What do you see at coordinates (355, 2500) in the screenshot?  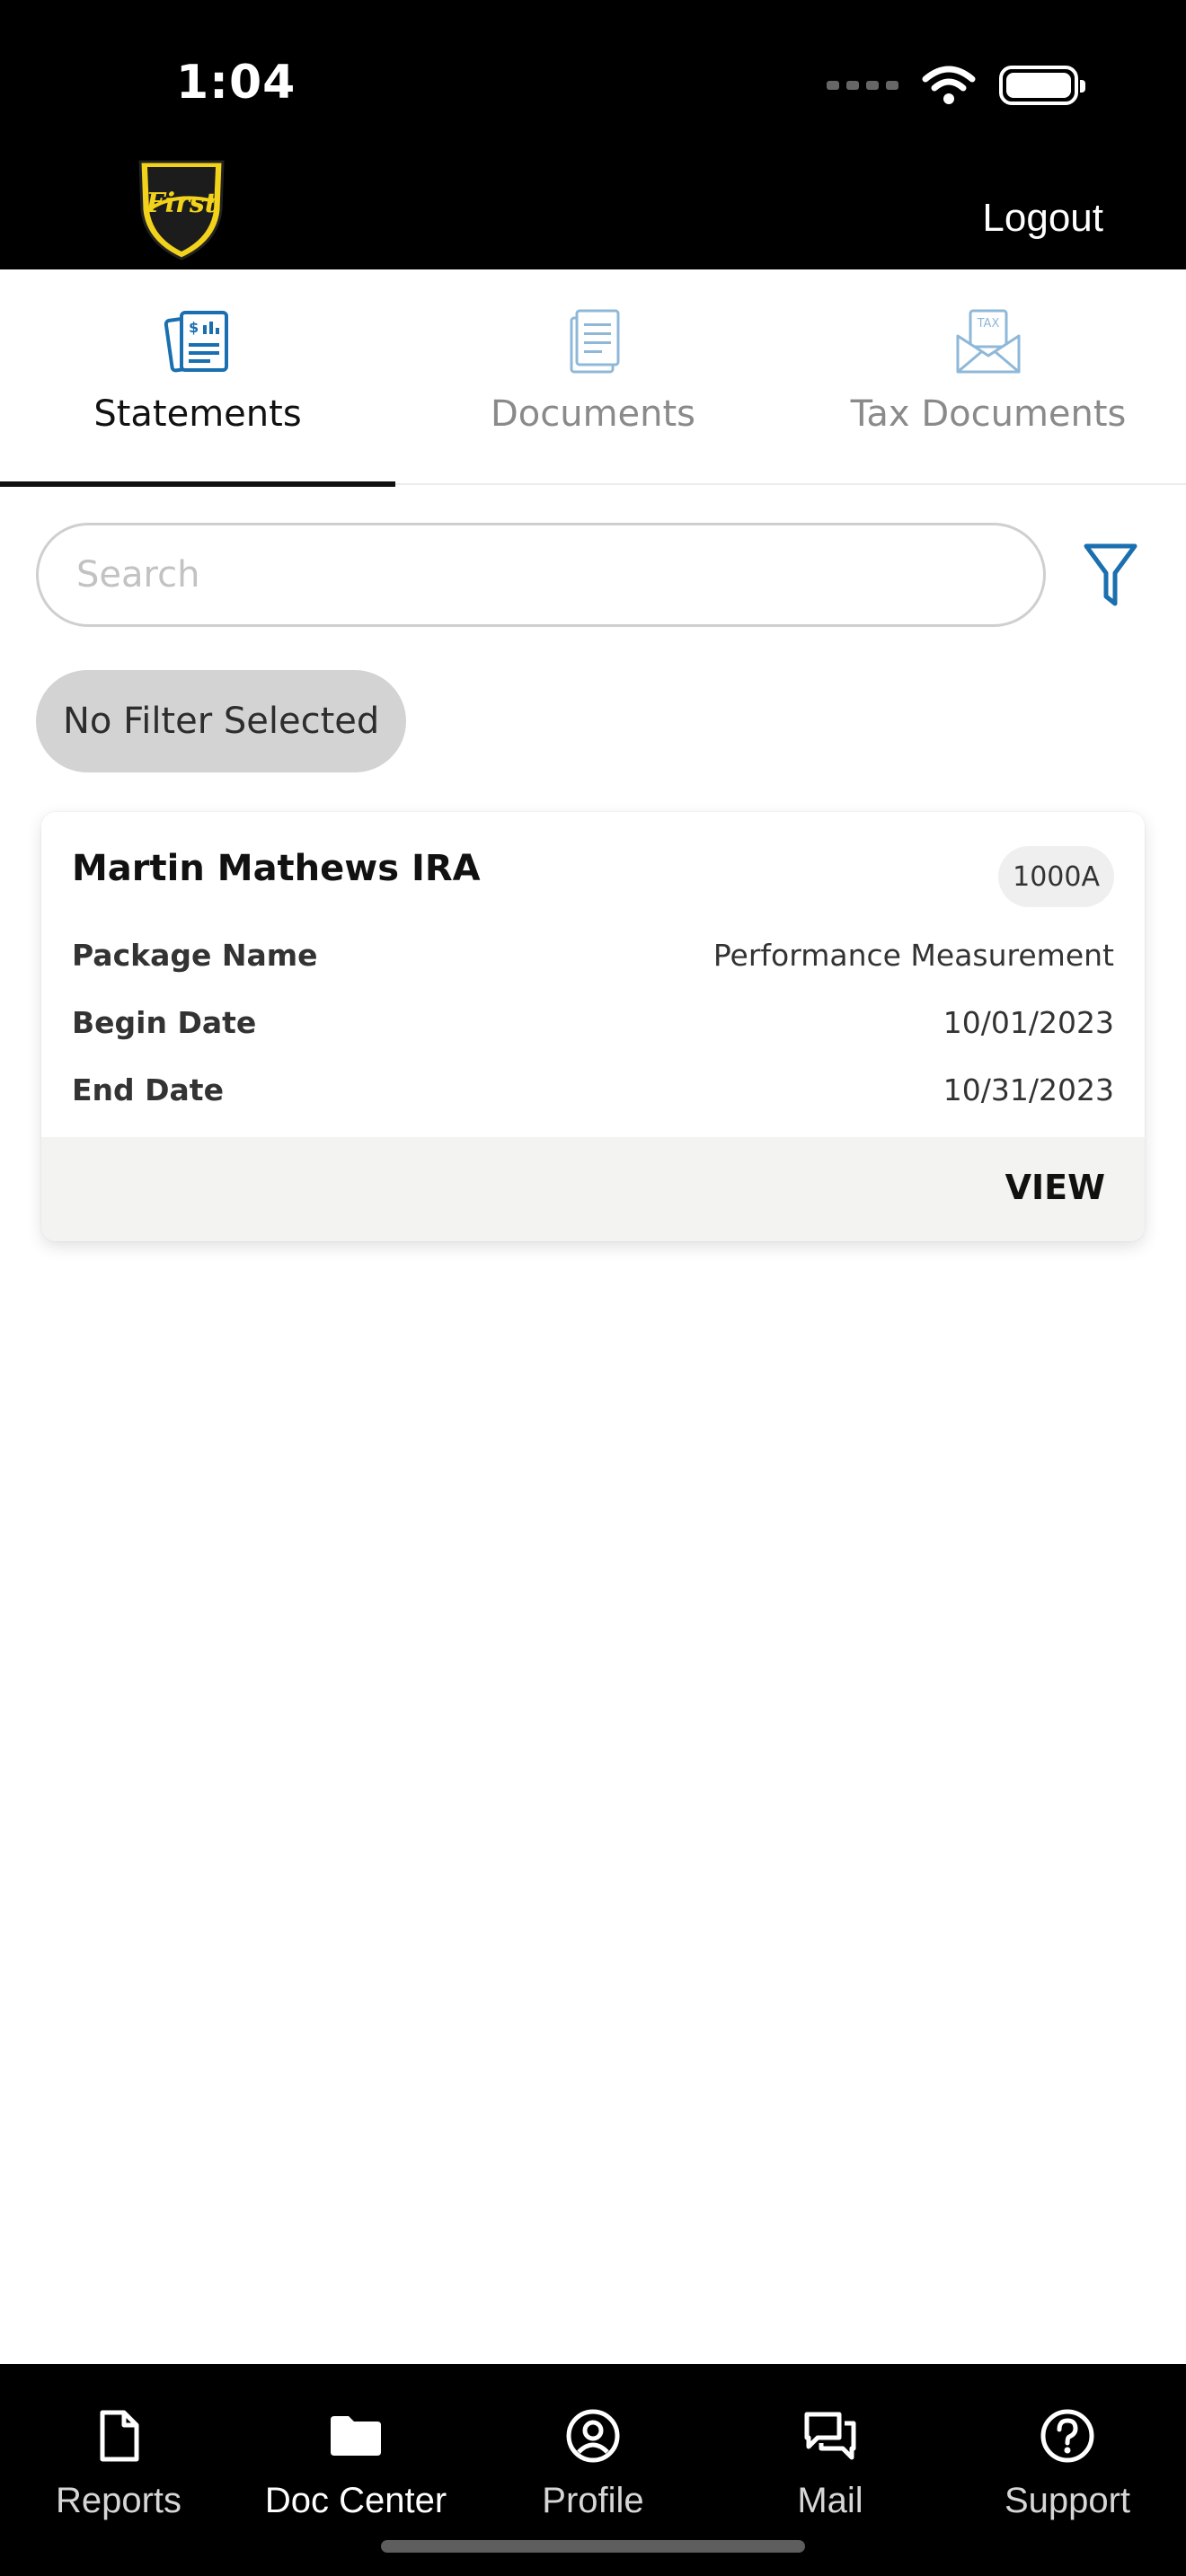 I see `nav-label: Doc Center` at bounding box center [355, 2500].